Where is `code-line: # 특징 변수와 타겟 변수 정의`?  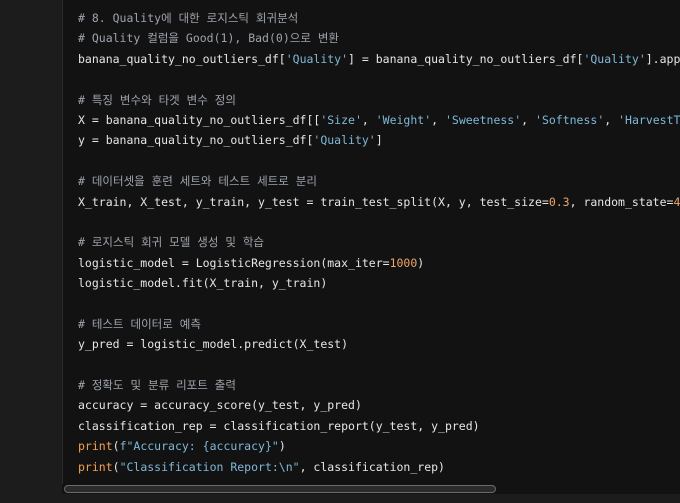 code-line: # 특징 변수와 타겟 변수 정의 is located at coordinates (379, 100).